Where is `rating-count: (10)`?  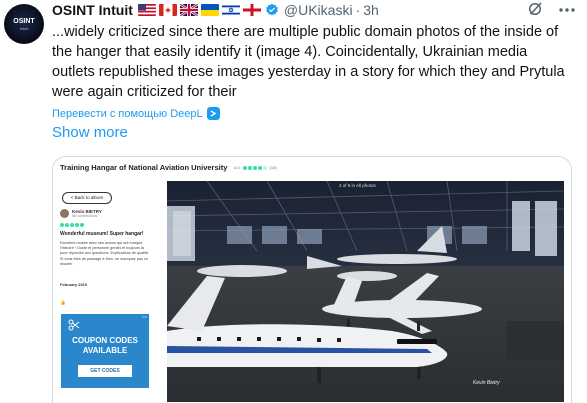 rating-count: (10) is located at coordinates (273, 167).